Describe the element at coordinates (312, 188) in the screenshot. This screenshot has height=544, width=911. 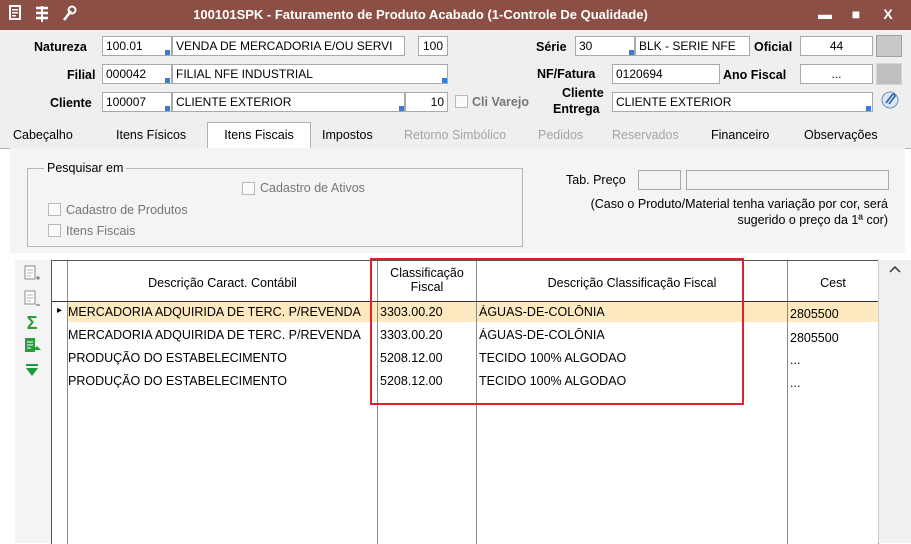
I see `cadastro-ativos-label: Cadastro de Ativos` at that location.